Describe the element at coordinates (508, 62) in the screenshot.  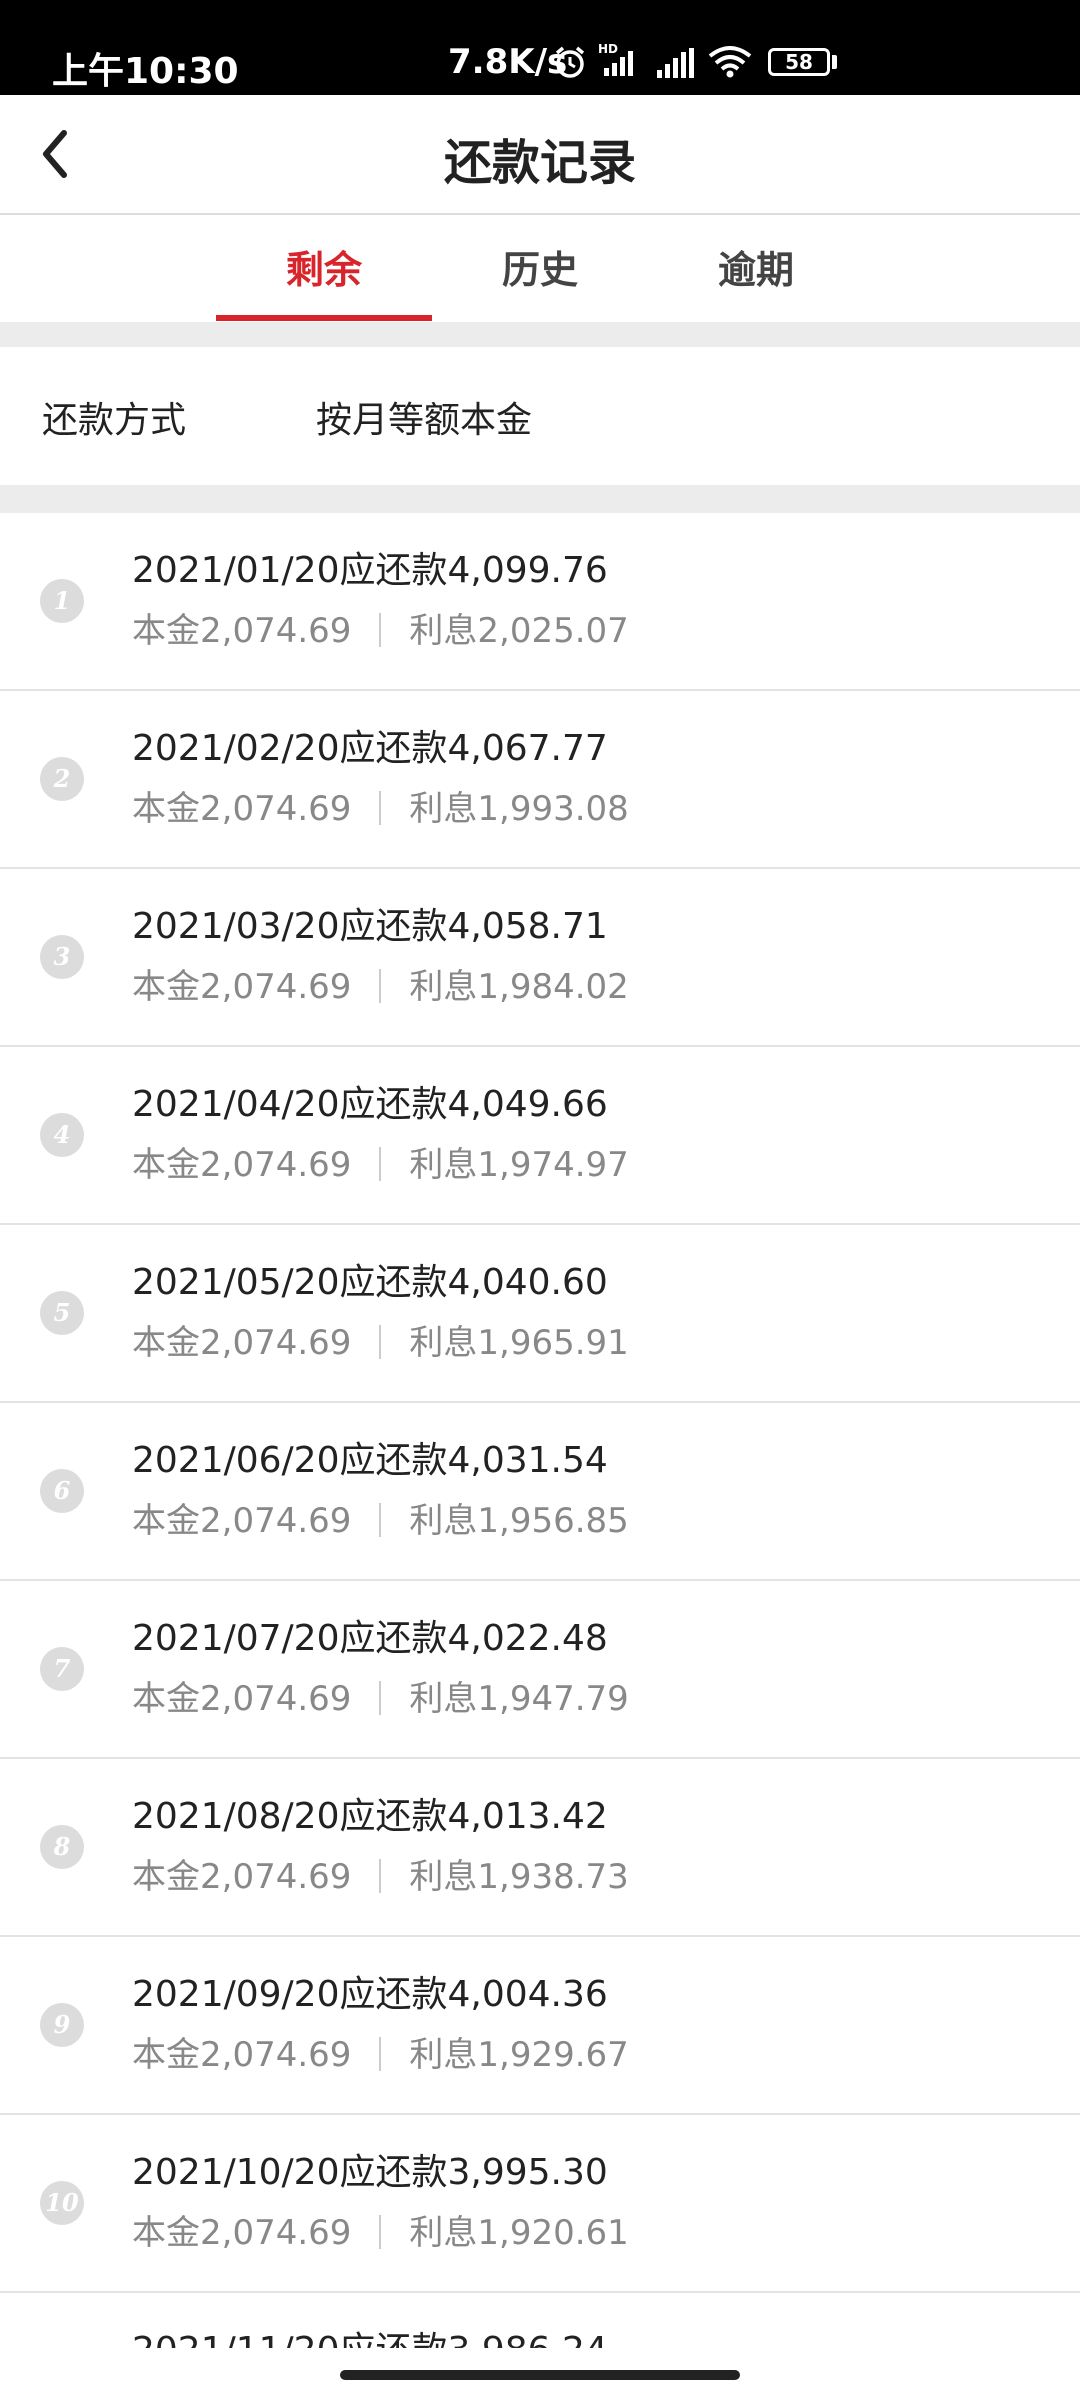
I see `network-speed: 7.8K/s` at that location.